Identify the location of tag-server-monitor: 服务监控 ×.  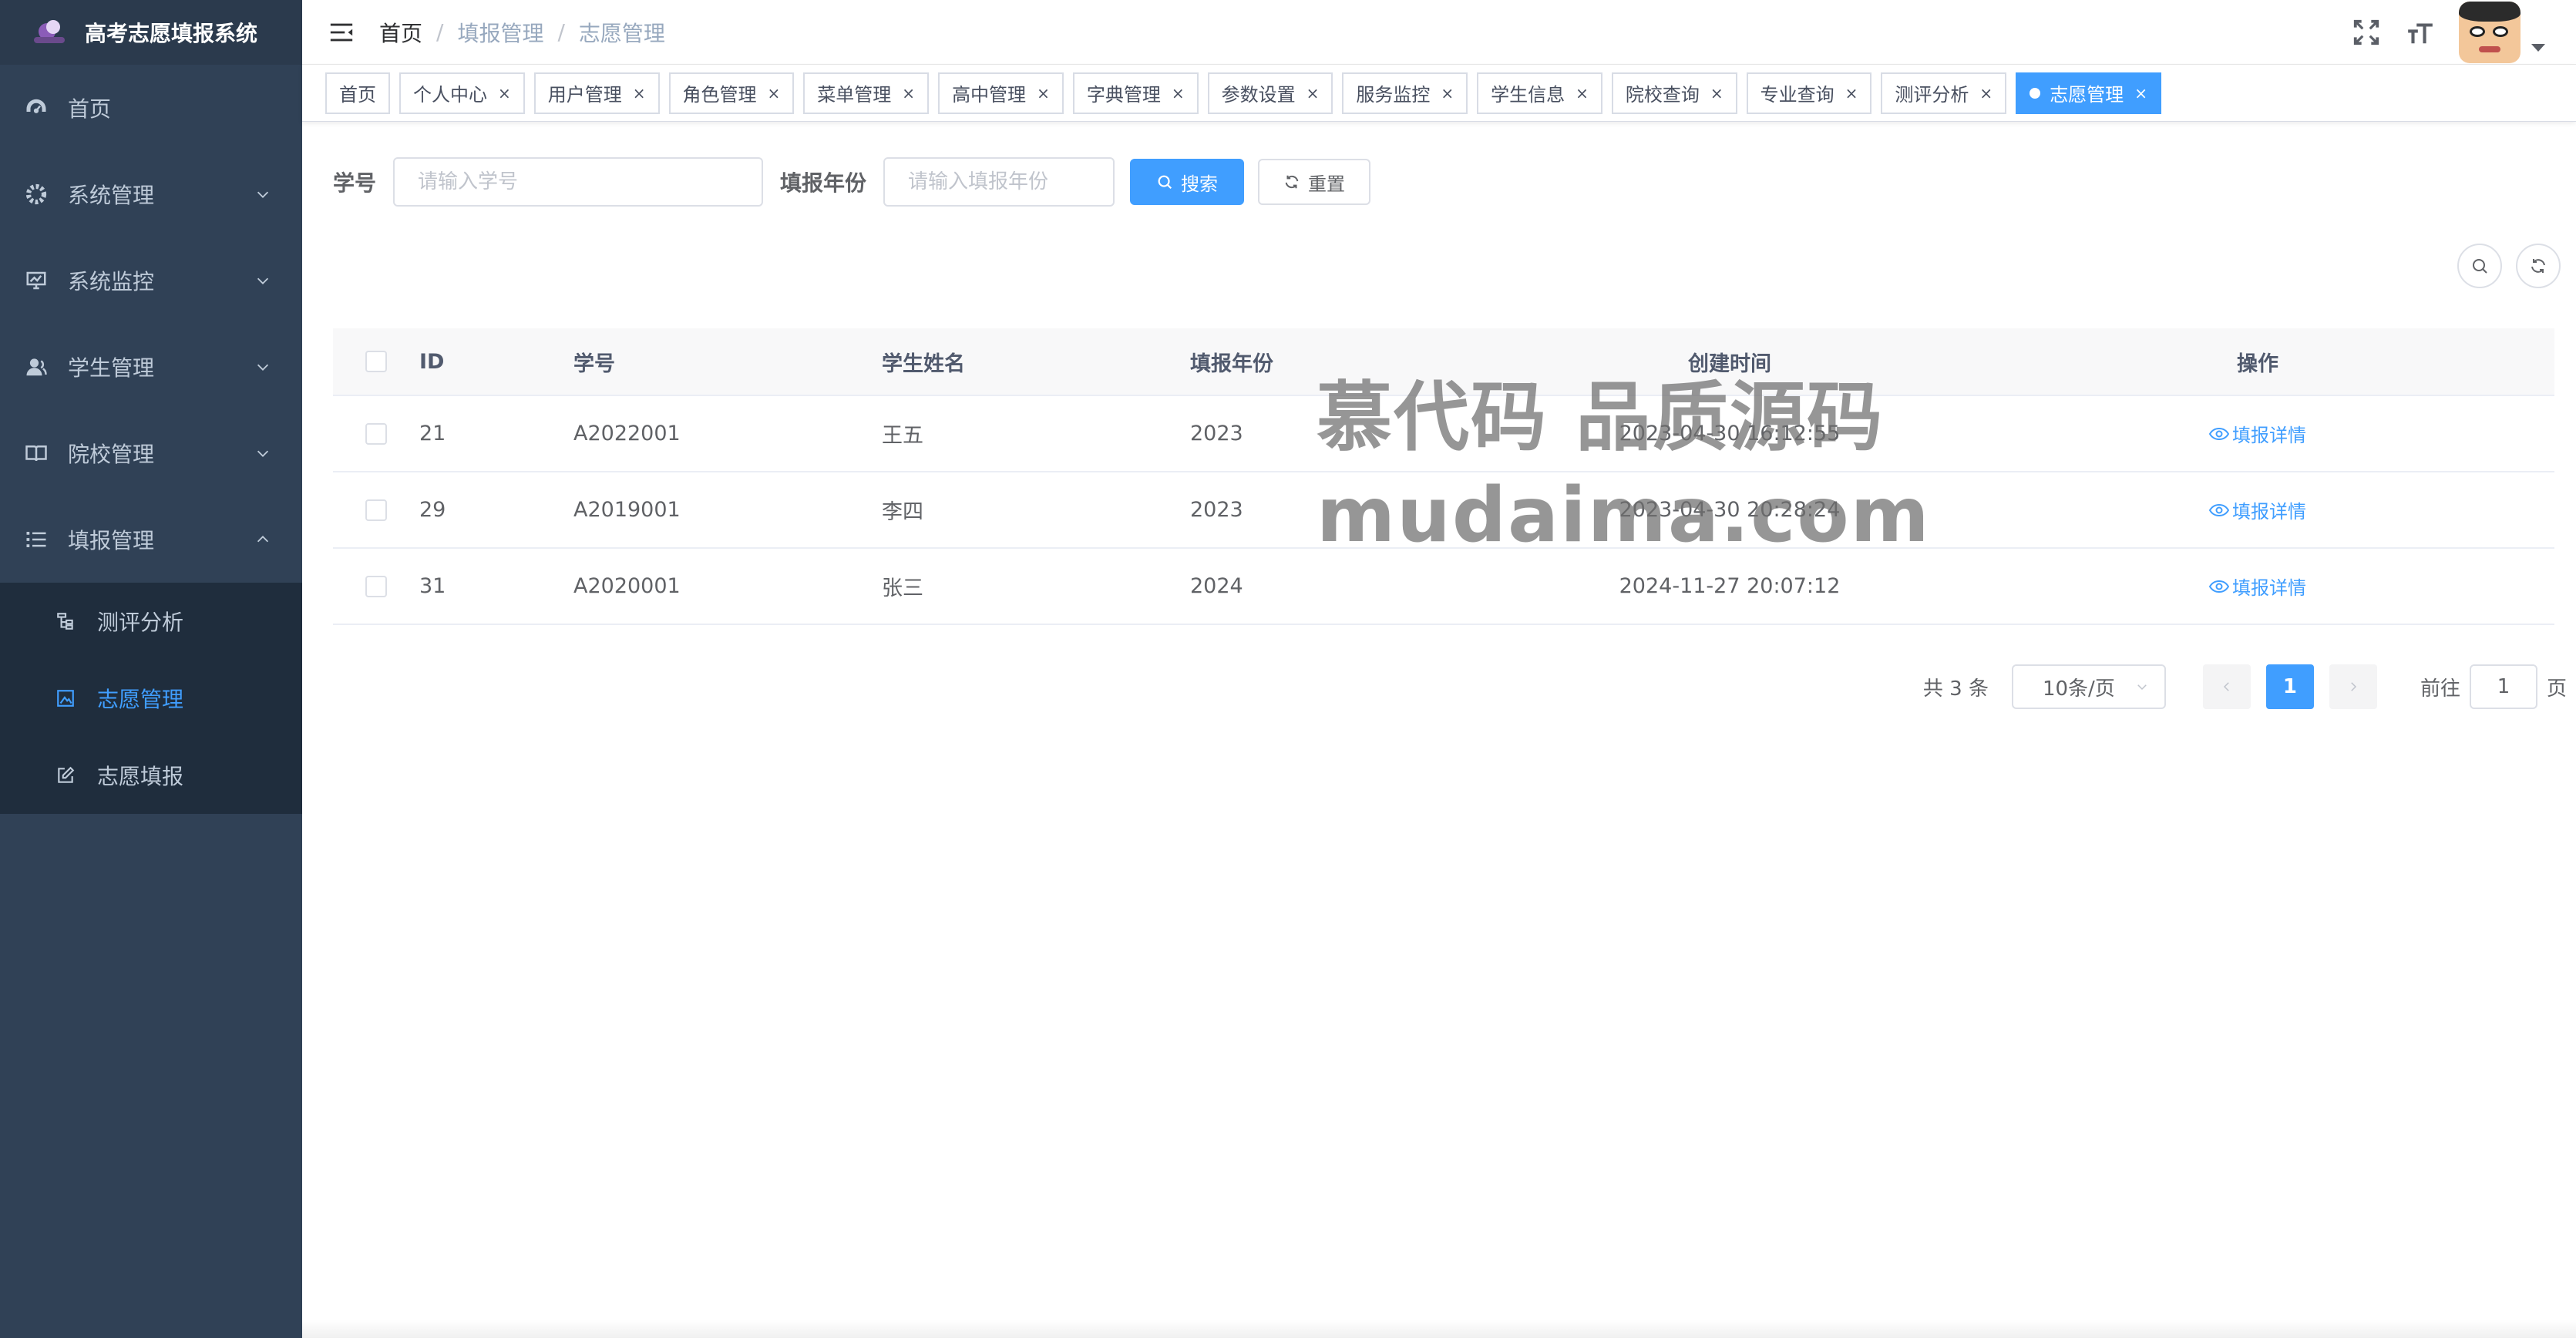
(1405, 93).